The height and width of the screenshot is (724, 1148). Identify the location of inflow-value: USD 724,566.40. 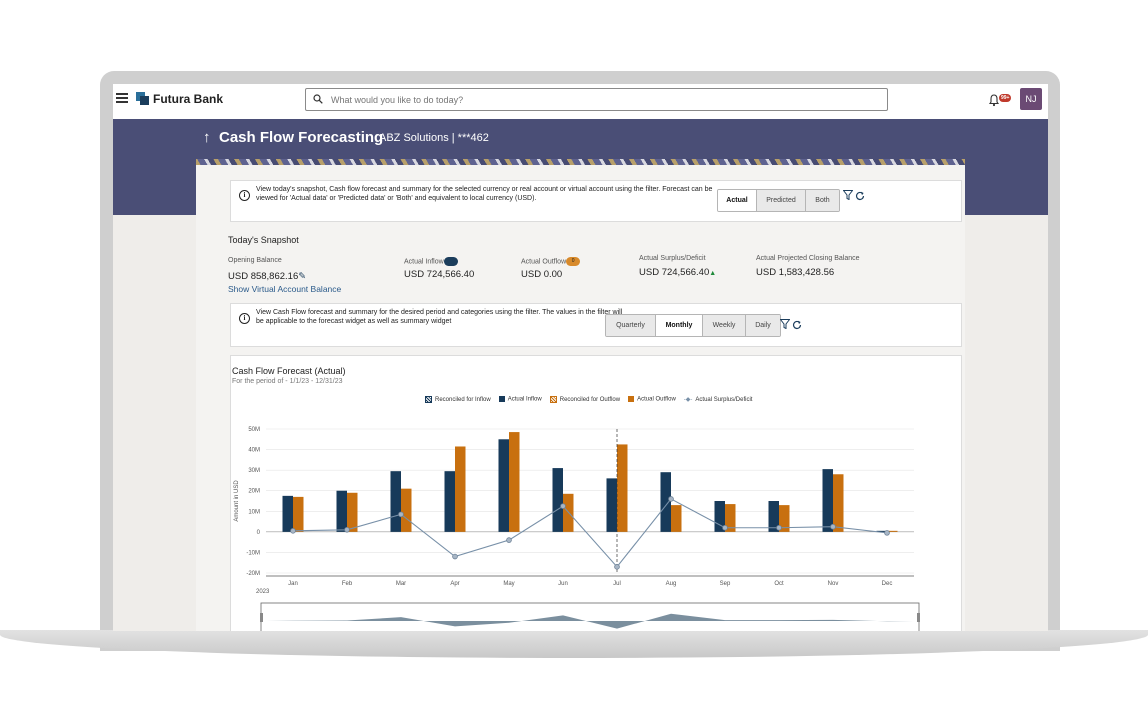
(439, 274).